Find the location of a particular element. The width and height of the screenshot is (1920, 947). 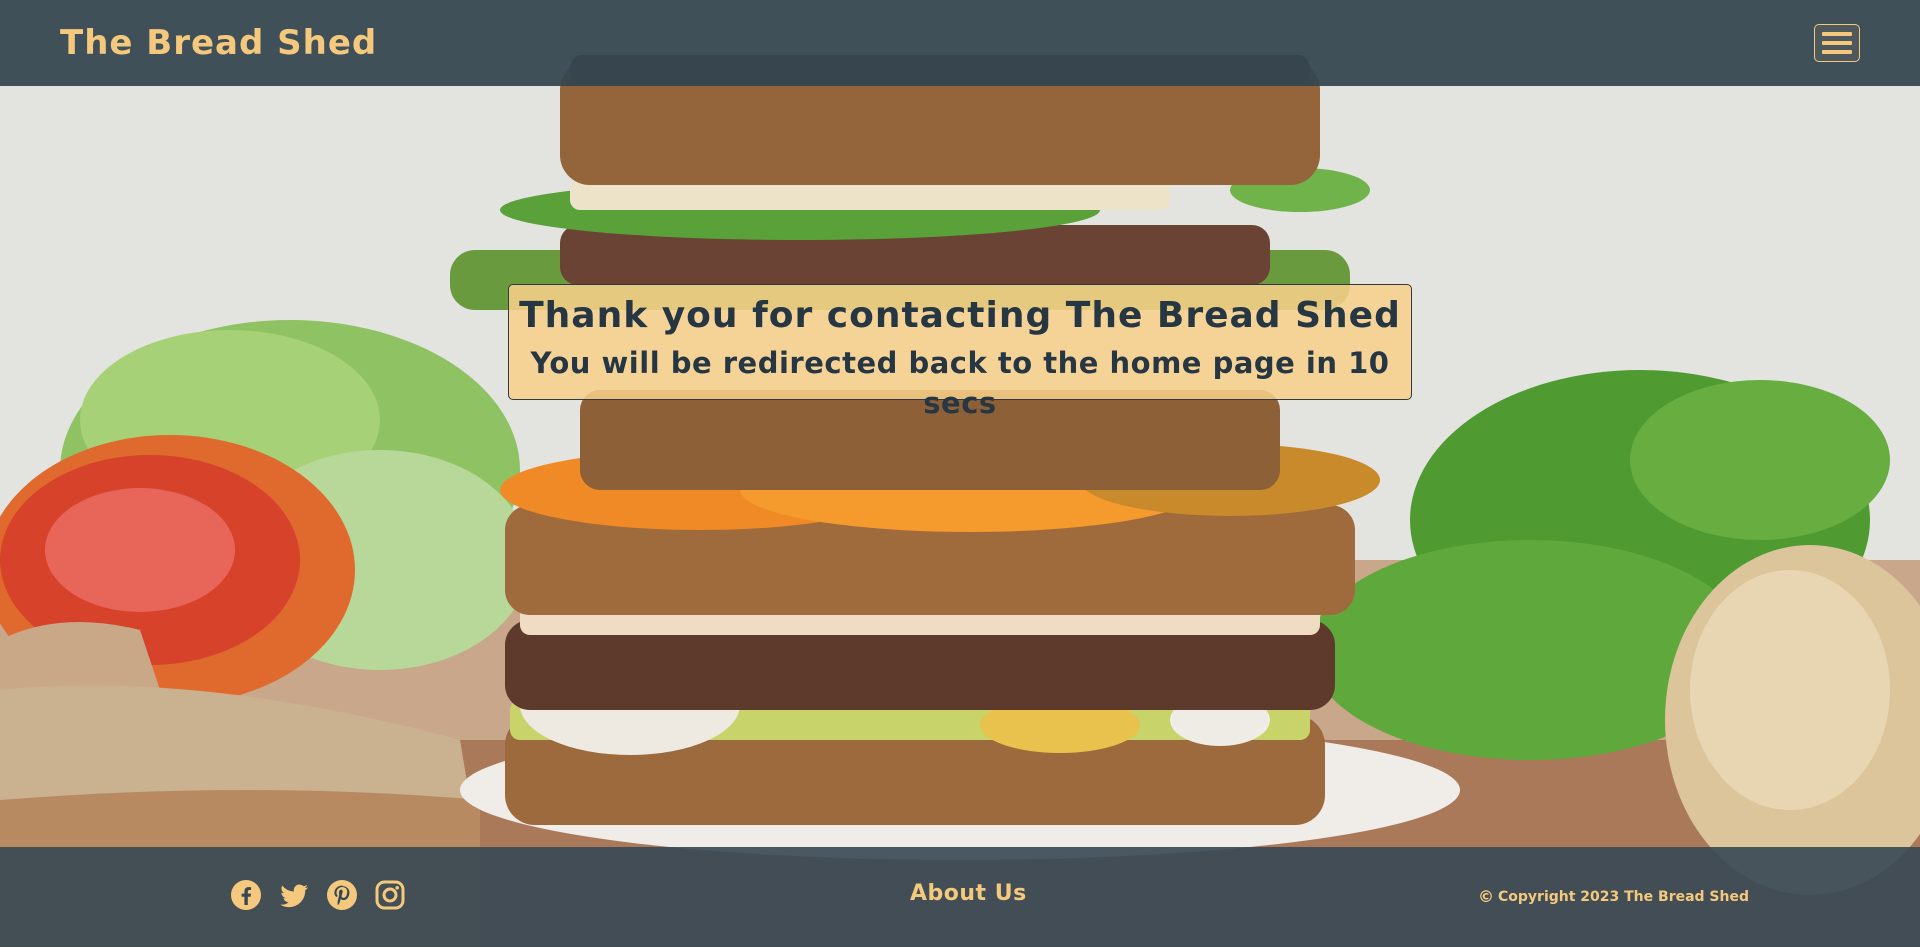

page-footer: About Us © Copyright 2023 The Bread Shed is located at coordinates (960, 897).